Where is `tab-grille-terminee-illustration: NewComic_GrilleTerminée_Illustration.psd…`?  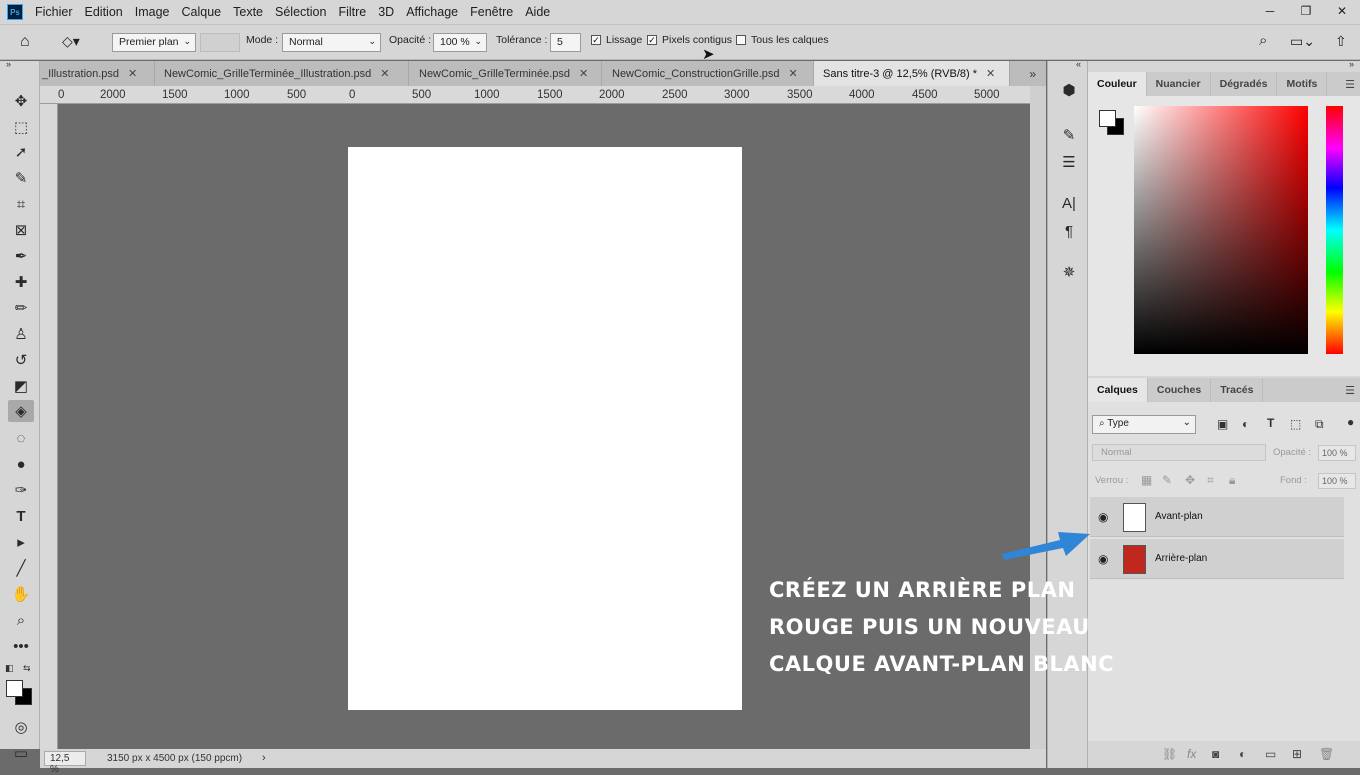
tab-grille-terminee-illustration: NewComic_GrilleTerminée_Illustration.psd… is located at coordinates (282, 73).